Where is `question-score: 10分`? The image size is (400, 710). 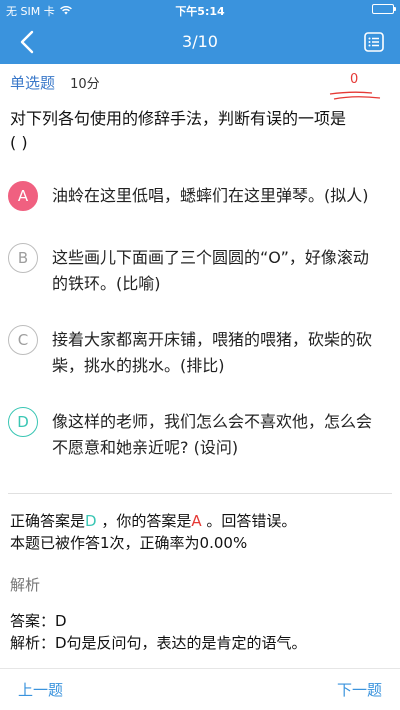
question-score: 10分 is located at coordinates (85, 84).